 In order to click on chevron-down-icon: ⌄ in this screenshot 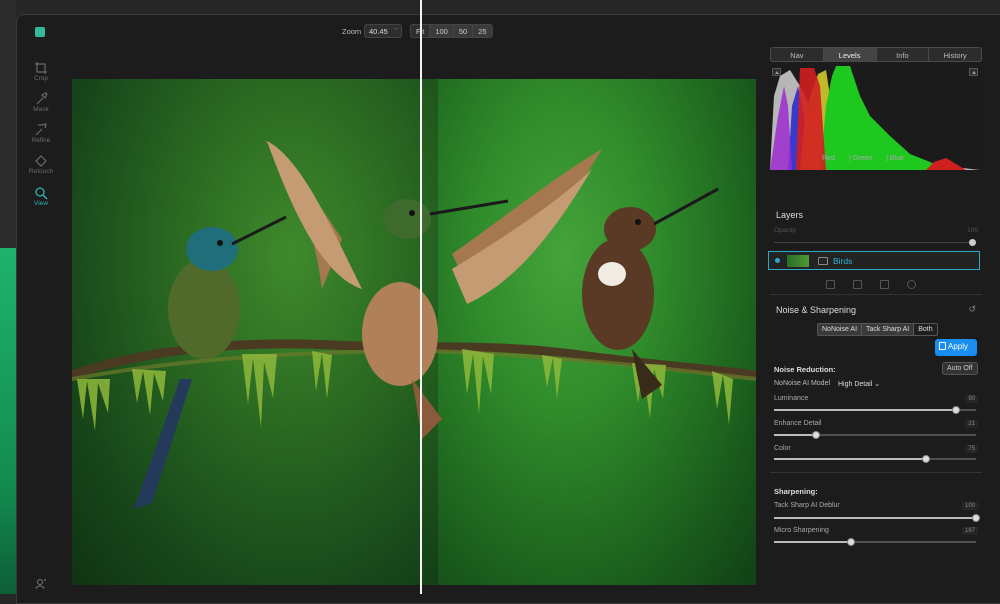, I will do `click(877, 384)`.